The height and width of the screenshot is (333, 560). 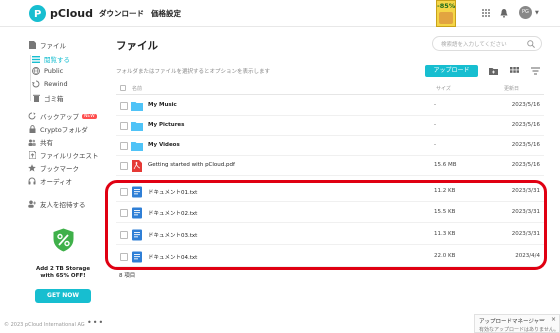 I want to click on search-placeholder: 検索語を入力してください, so click(x=474, y=45).